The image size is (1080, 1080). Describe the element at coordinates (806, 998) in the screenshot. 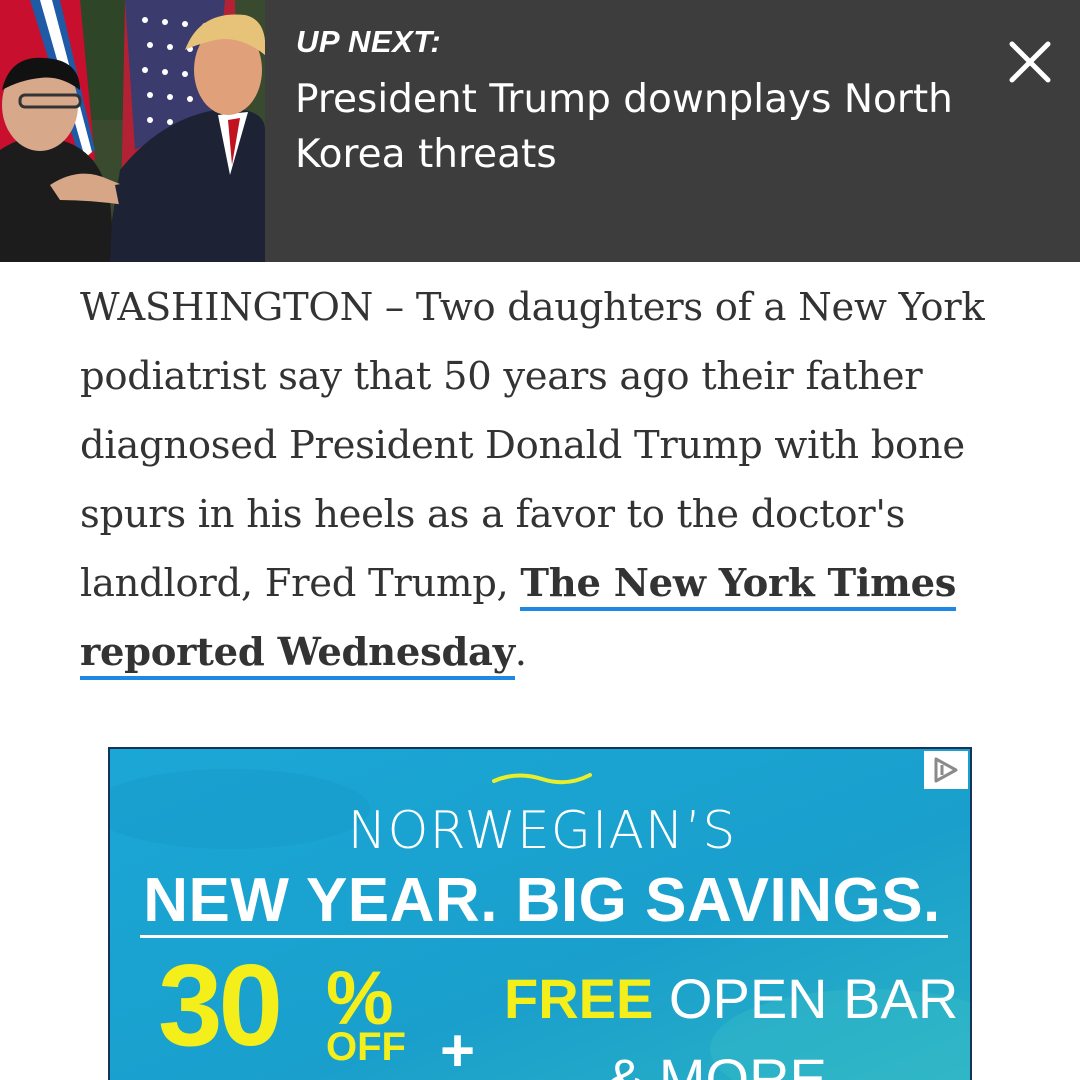

I see `ad-offer-rest: OPEN BAR` at that location.